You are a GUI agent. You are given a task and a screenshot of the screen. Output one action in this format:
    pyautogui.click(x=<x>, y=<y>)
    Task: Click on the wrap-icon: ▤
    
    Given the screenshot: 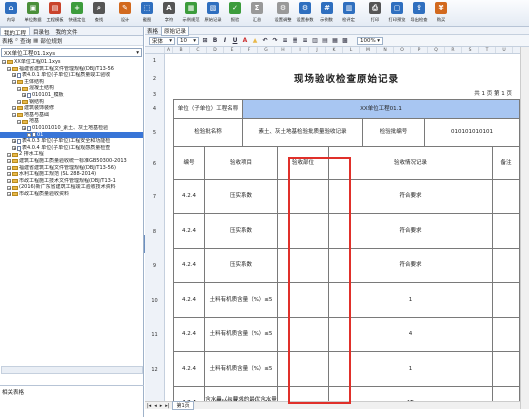 What is the action you would take?
    pyautogui.click(x=325, y=40)
    